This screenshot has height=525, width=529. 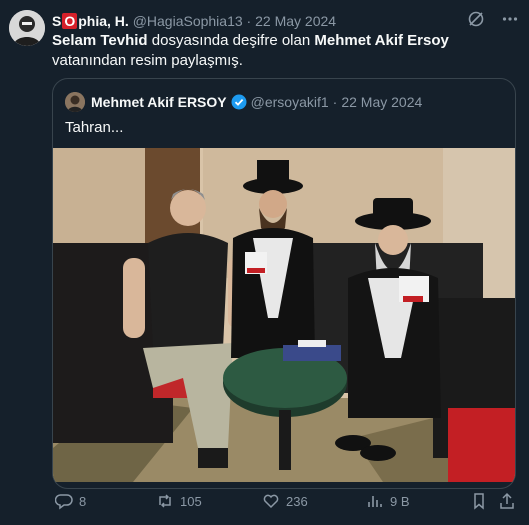 What do you see at coordinates (191, 501) in the screenshot?
I see `retweet-count: 105` at bounding box center [191, 501].